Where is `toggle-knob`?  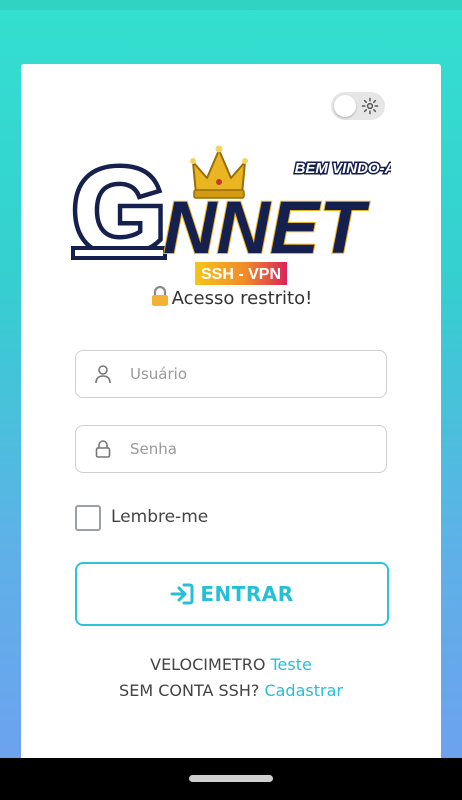
toggle-knob is located at coordinates (345, 106).